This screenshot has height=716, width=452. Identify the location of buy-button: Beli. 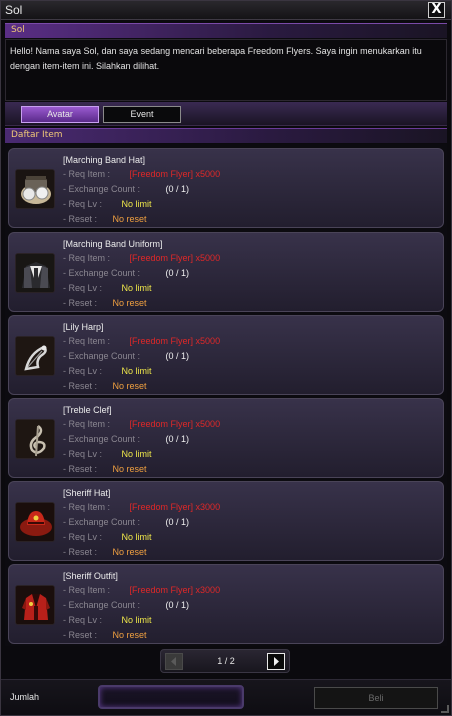
(376, 698).